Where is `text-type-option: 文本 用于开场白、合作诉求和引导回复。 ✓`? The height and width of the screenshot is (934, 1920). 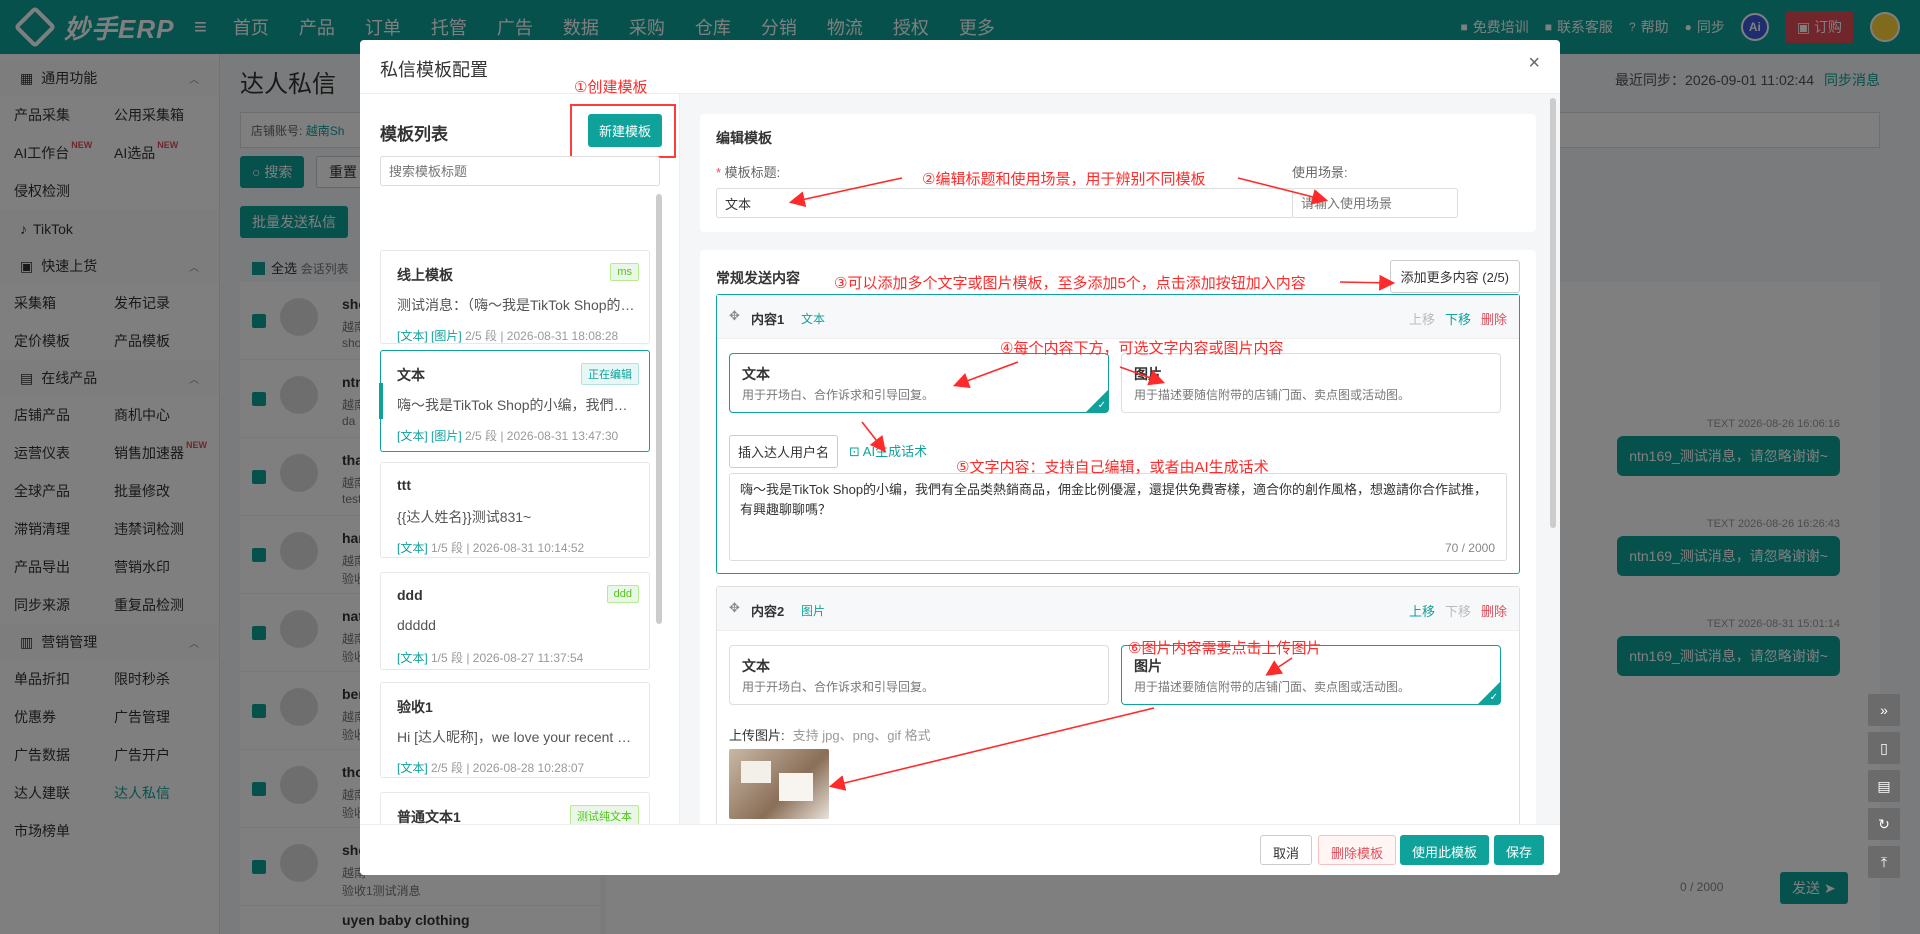
text-type-option: 文本 用于开场白、合作诉求和引导回复。 ✓ is located at coordinates (919, 383).